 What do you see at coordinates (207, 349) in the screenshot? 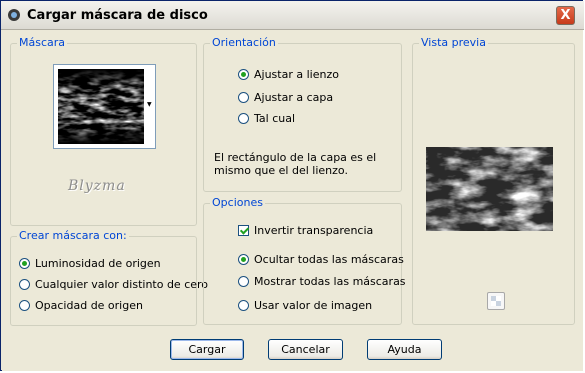
I see `load-button: Cargar` at bounding box center [207, 349].